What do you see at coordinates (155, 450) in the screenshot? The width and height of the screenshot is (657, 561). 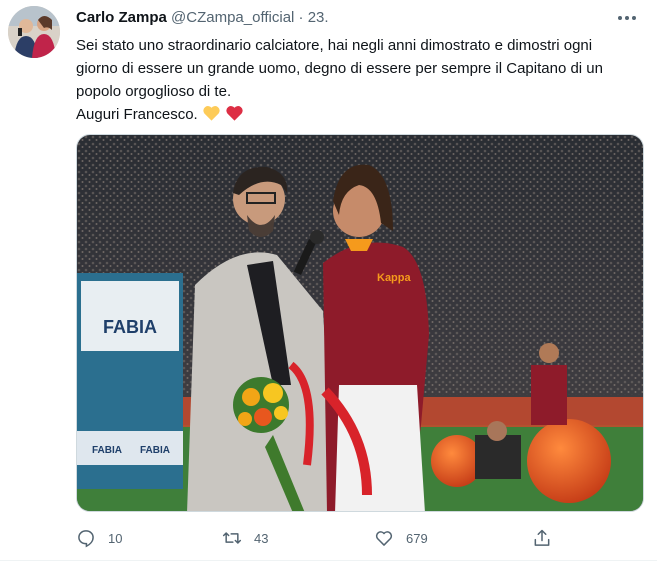 I see `banner-small-2: FABIA` at bounding box center [155, 450].